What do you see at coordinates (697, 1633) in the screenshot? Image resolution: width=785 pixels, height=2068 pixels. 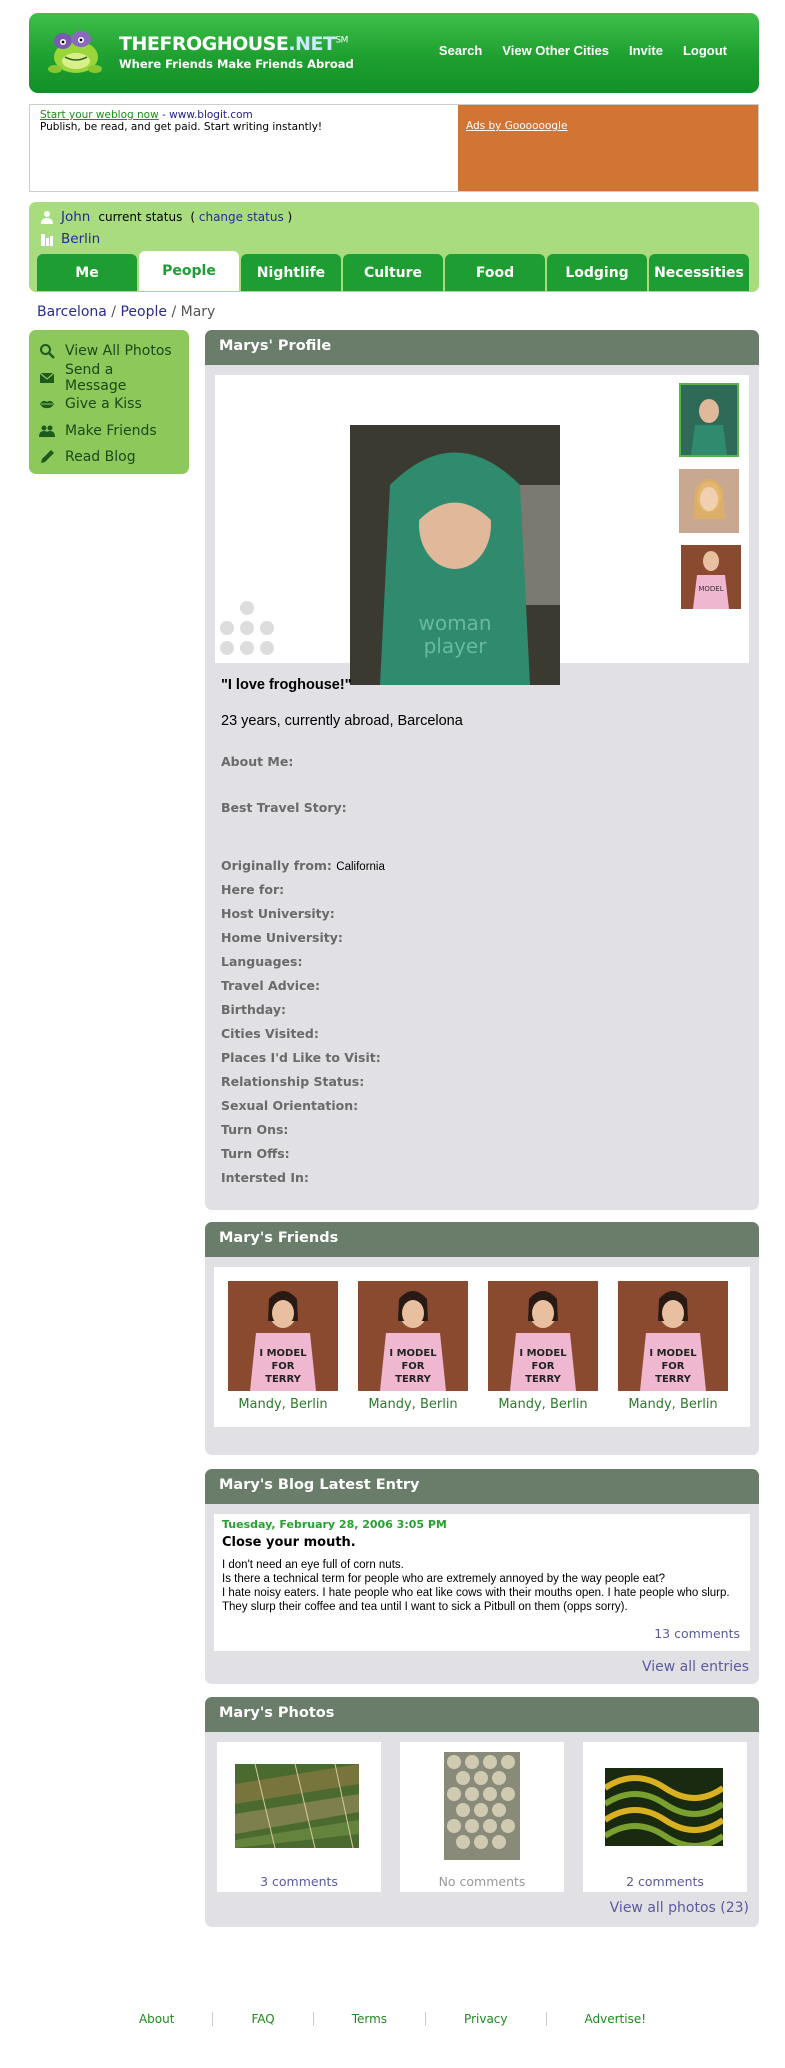 I see `blog-comments-link: 13 comments` at bounding box center [697, 1633].